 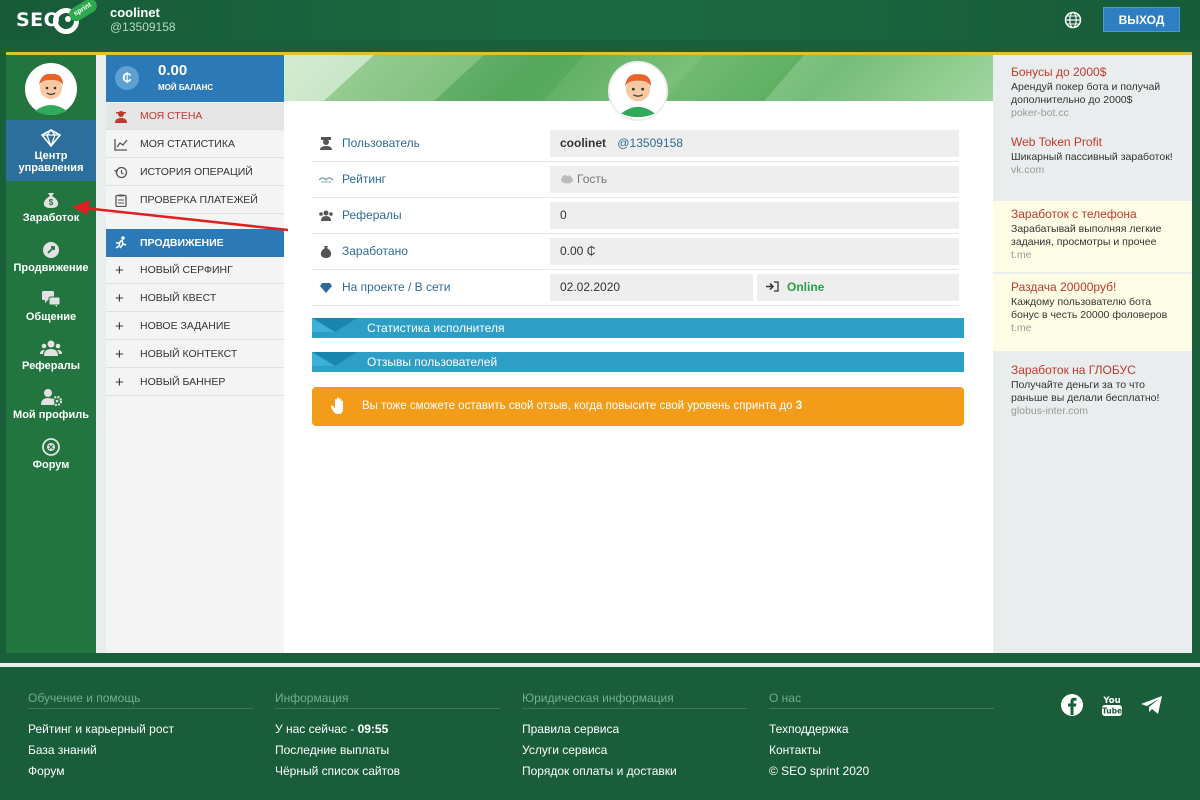 What do you see at coordinates (1095, 287) in the screenshot?
I see `ad-title: Раздача 20000руб!` at bounding box center [1095, 287].